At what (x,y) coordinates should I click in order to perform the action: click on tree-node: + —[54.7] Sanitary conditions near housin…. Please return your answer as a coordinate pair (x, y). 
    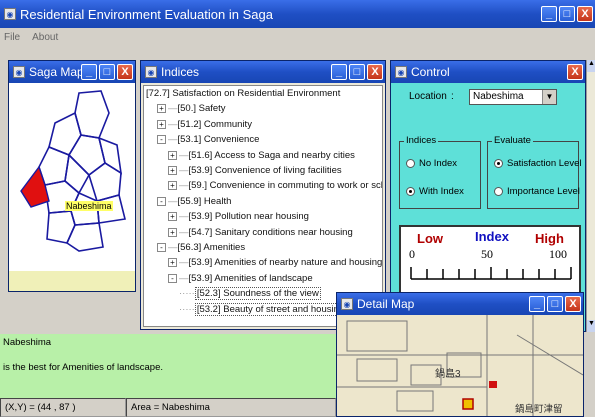
    Looking at the image, I should click on (260, 232).